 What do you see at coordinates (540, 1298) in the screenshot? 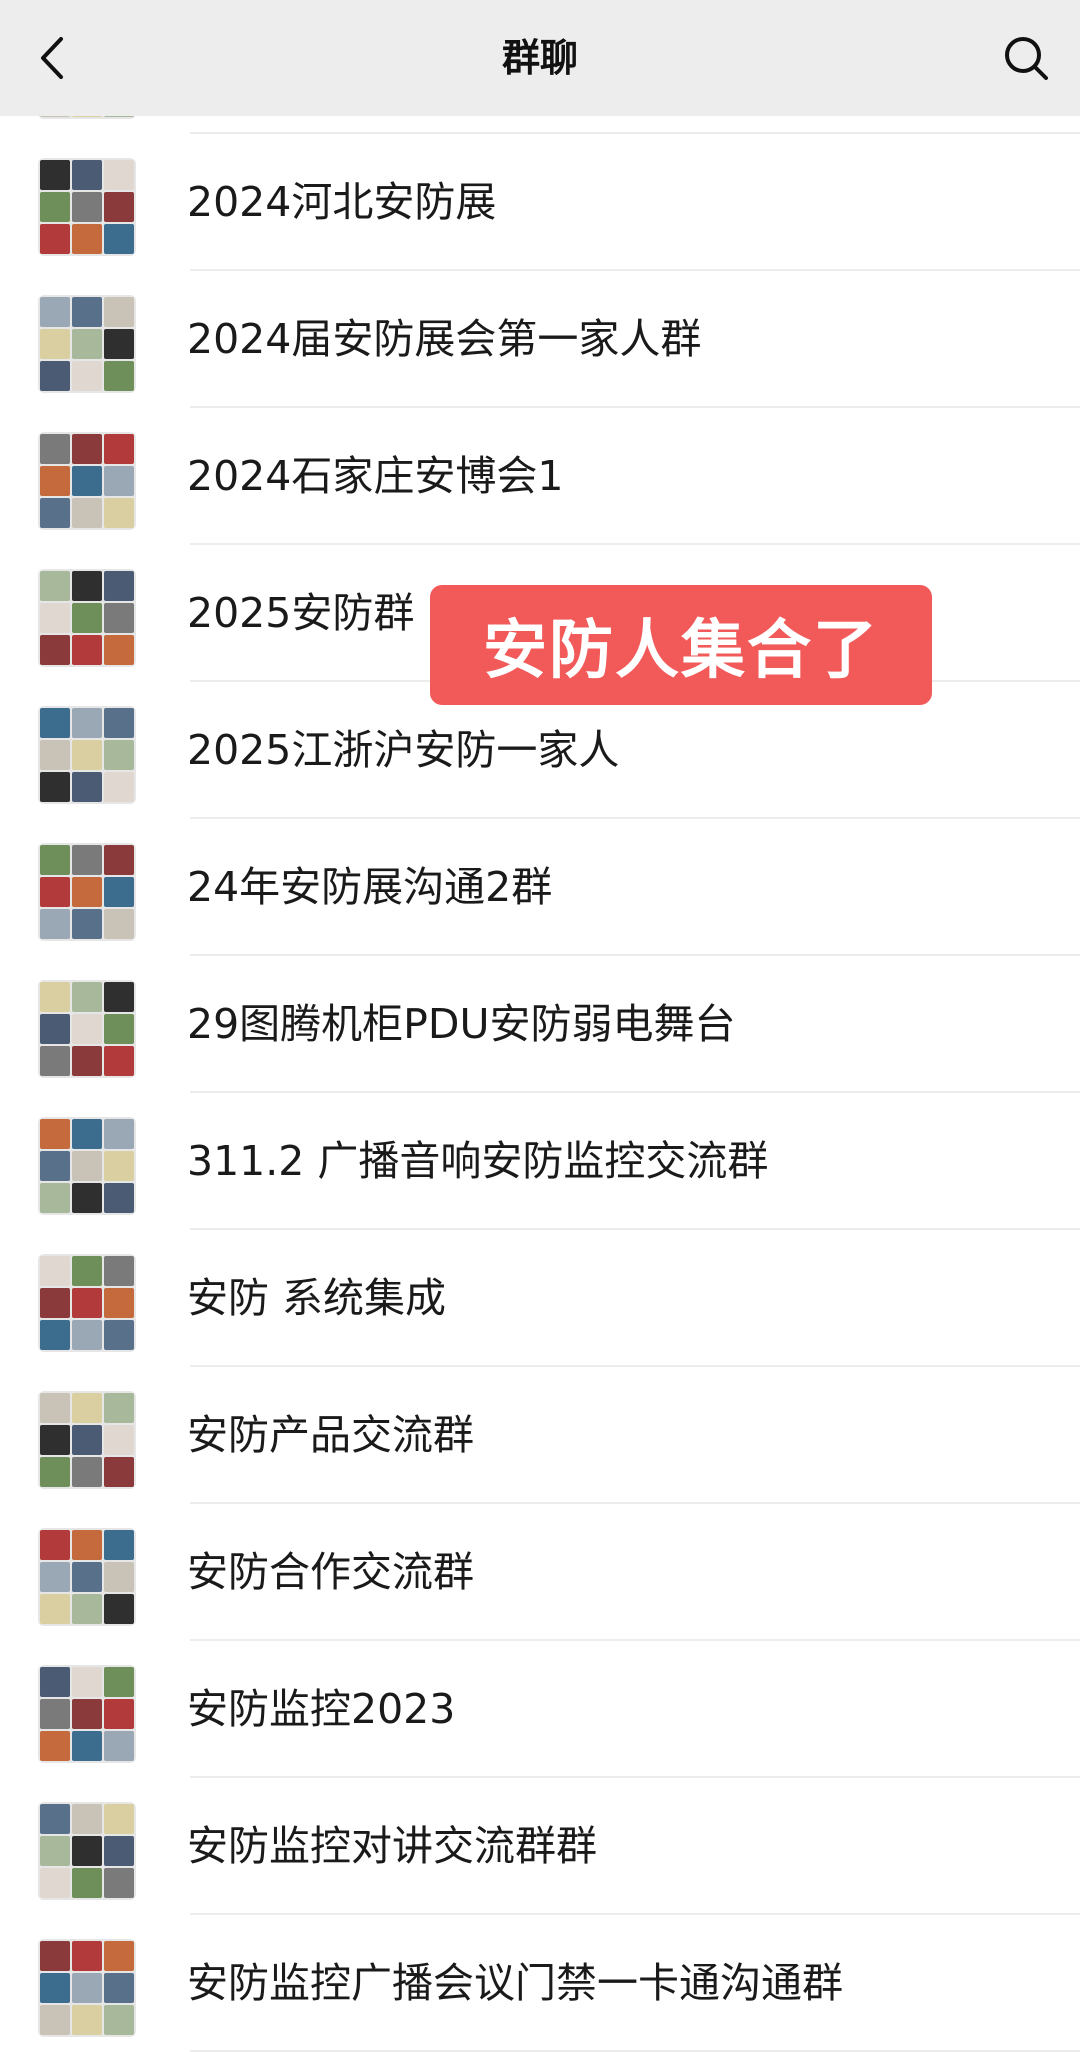
I see `group-row: 安防 系统集成` at bounding box center [540, 1298].